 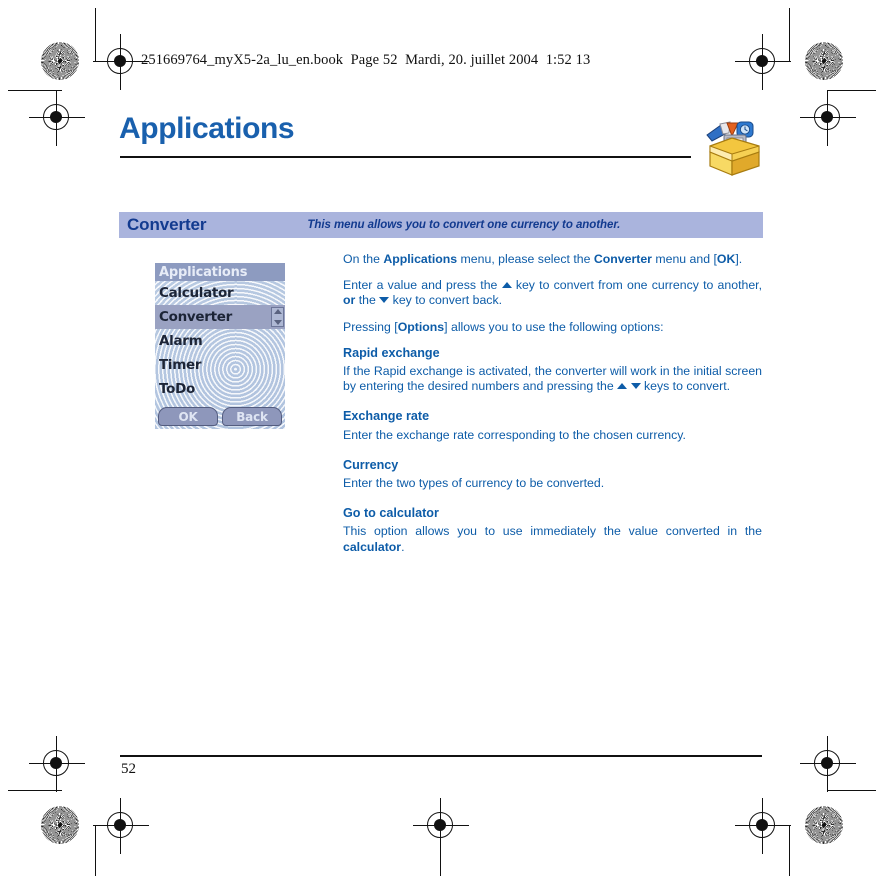 What do you see at coordinates (386, 416) in the screenshot?
I see `heading-exchange-rate: Exchange rate` at bounding box center [386, 416].